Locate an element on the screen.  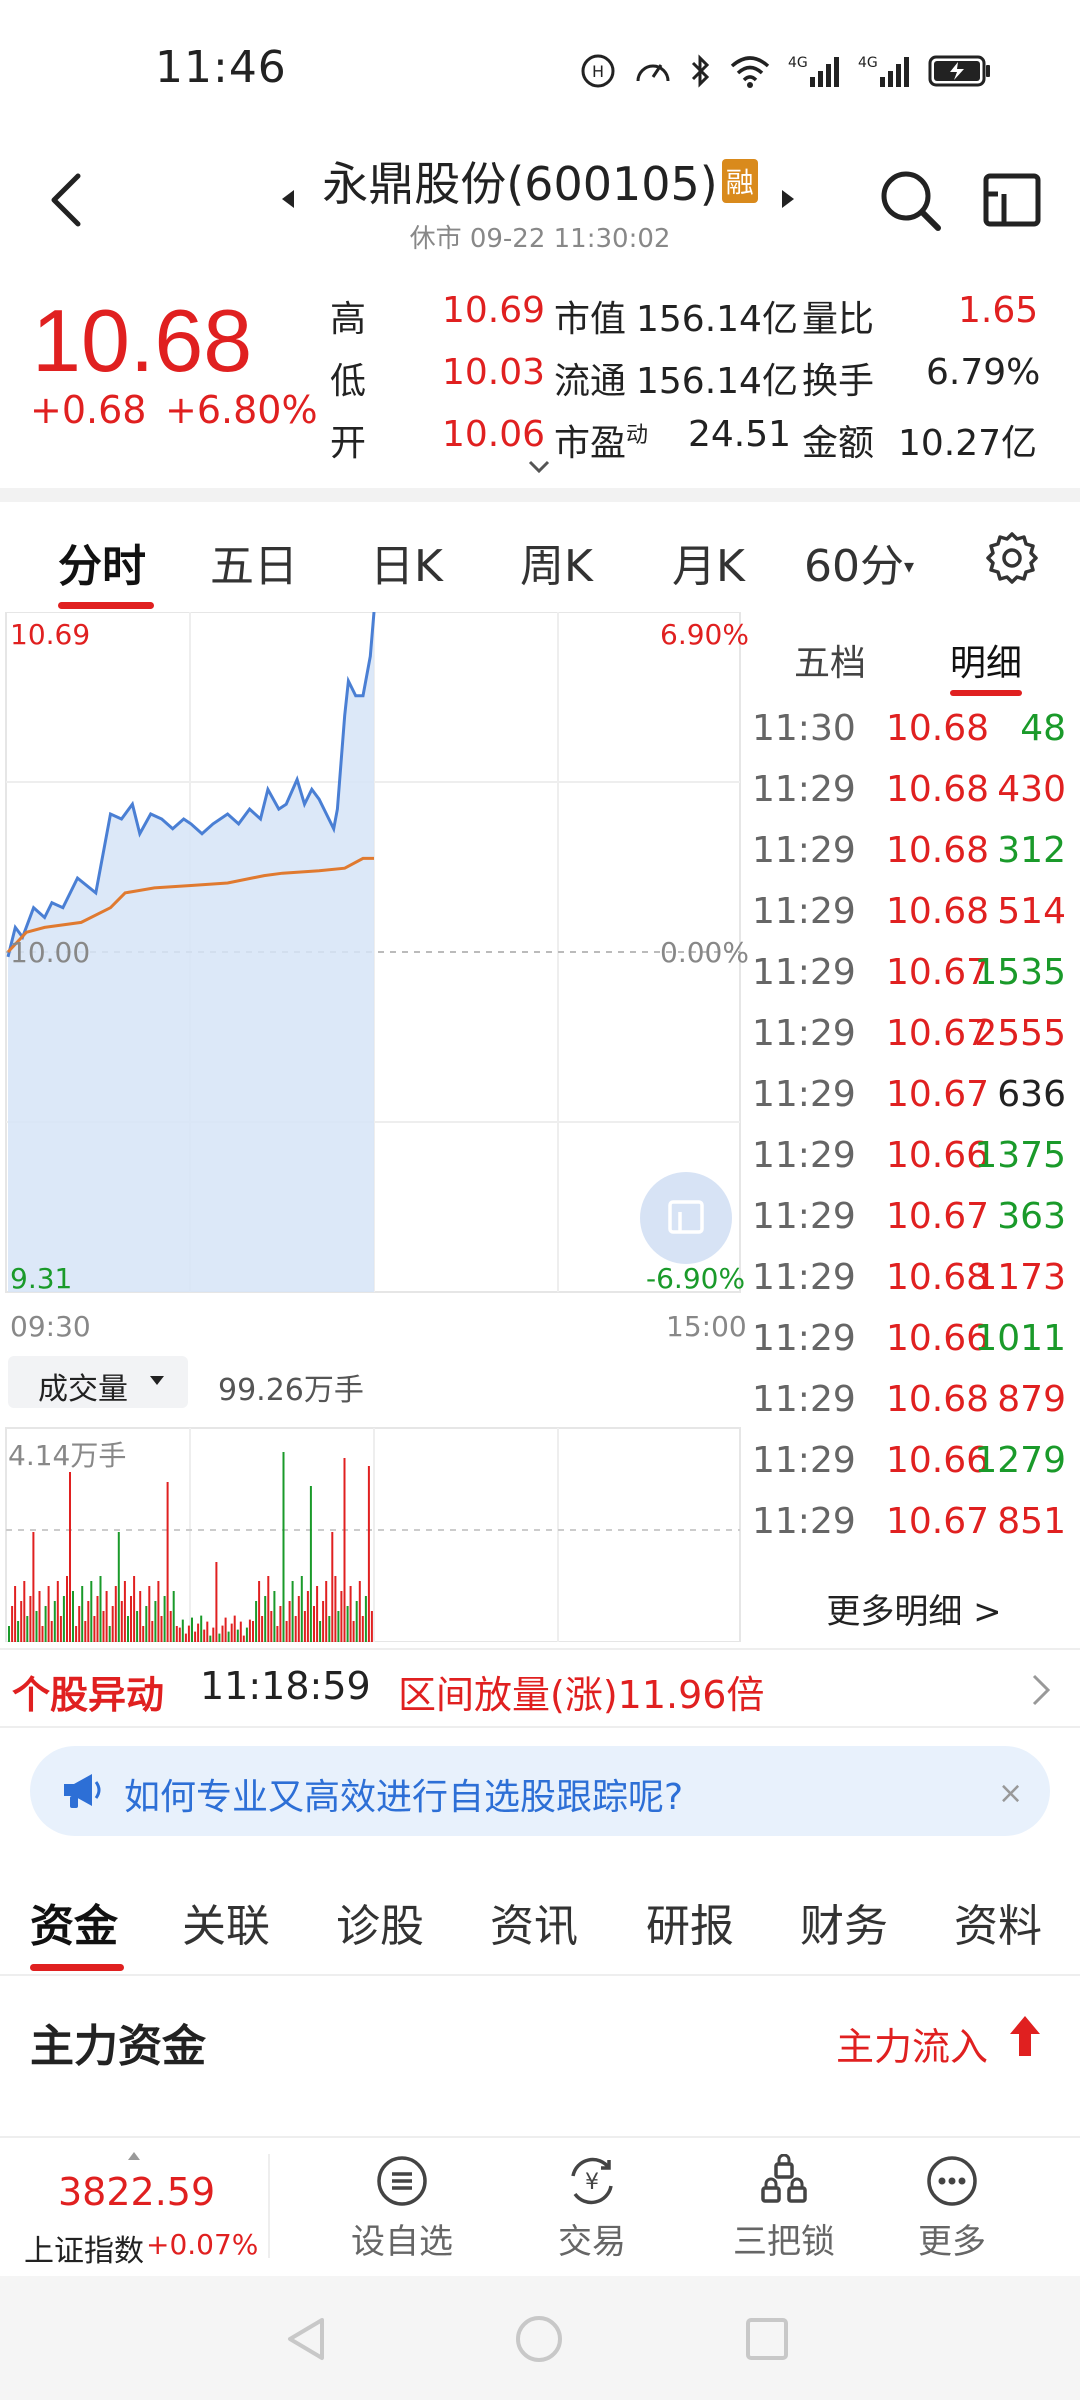
nav-separator is located at coordinates (269, 2206).